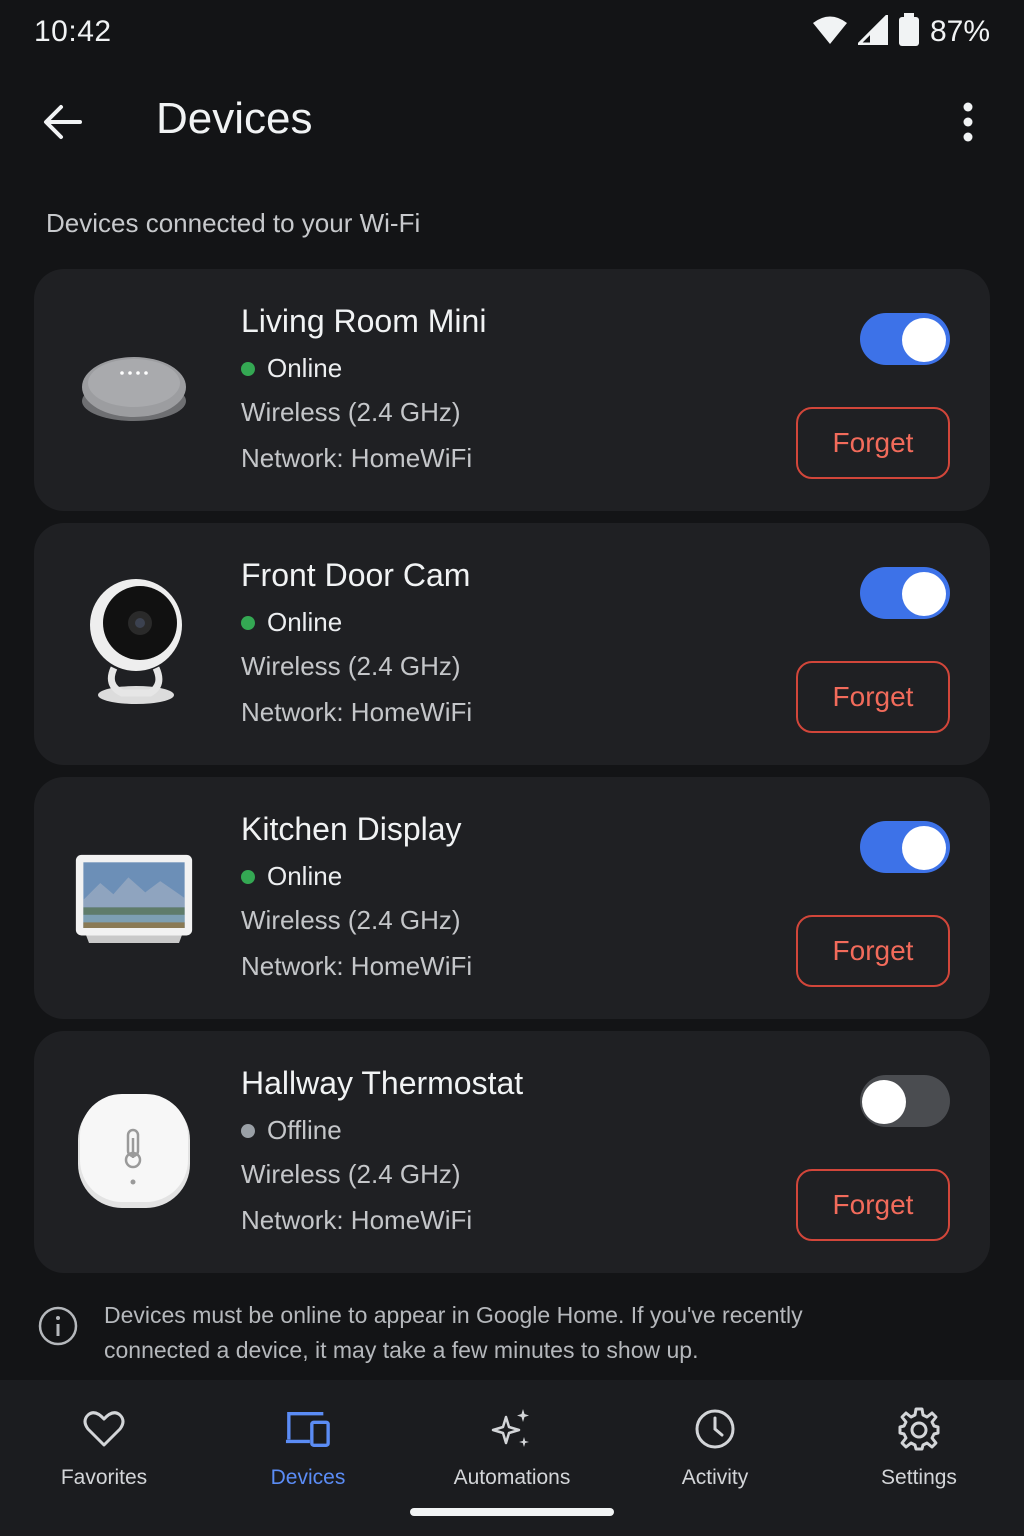 Image resolution: width=1024 pixels, height=1536 pixels. I want to click on security-camera-image, so click(134, 643).